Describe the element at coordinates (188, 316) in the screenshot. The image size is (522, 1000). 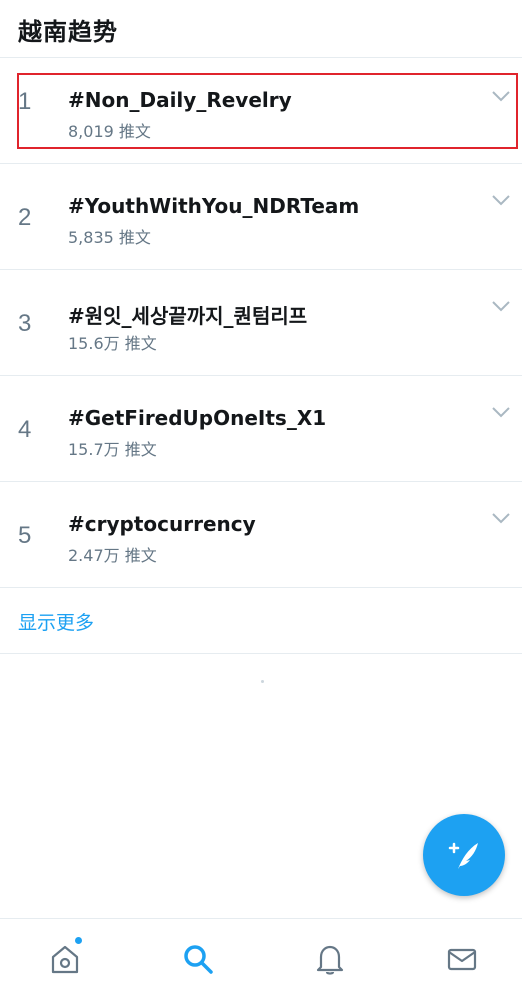
I see `trend-name: #원잇_세상끝까지_퀀텀리프` at that location.